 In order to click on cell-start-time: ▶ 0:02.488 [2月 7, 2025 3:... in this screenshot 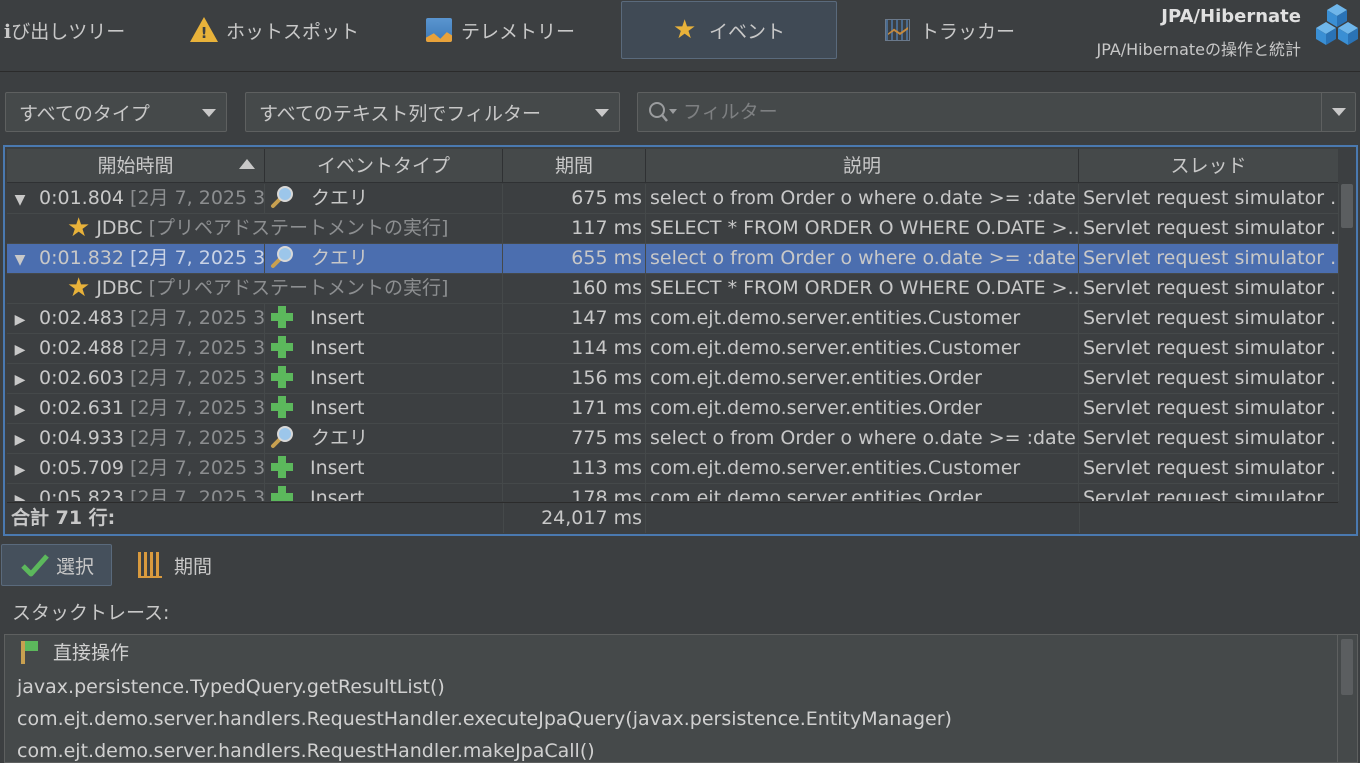, I will do `click(136, 348)`.